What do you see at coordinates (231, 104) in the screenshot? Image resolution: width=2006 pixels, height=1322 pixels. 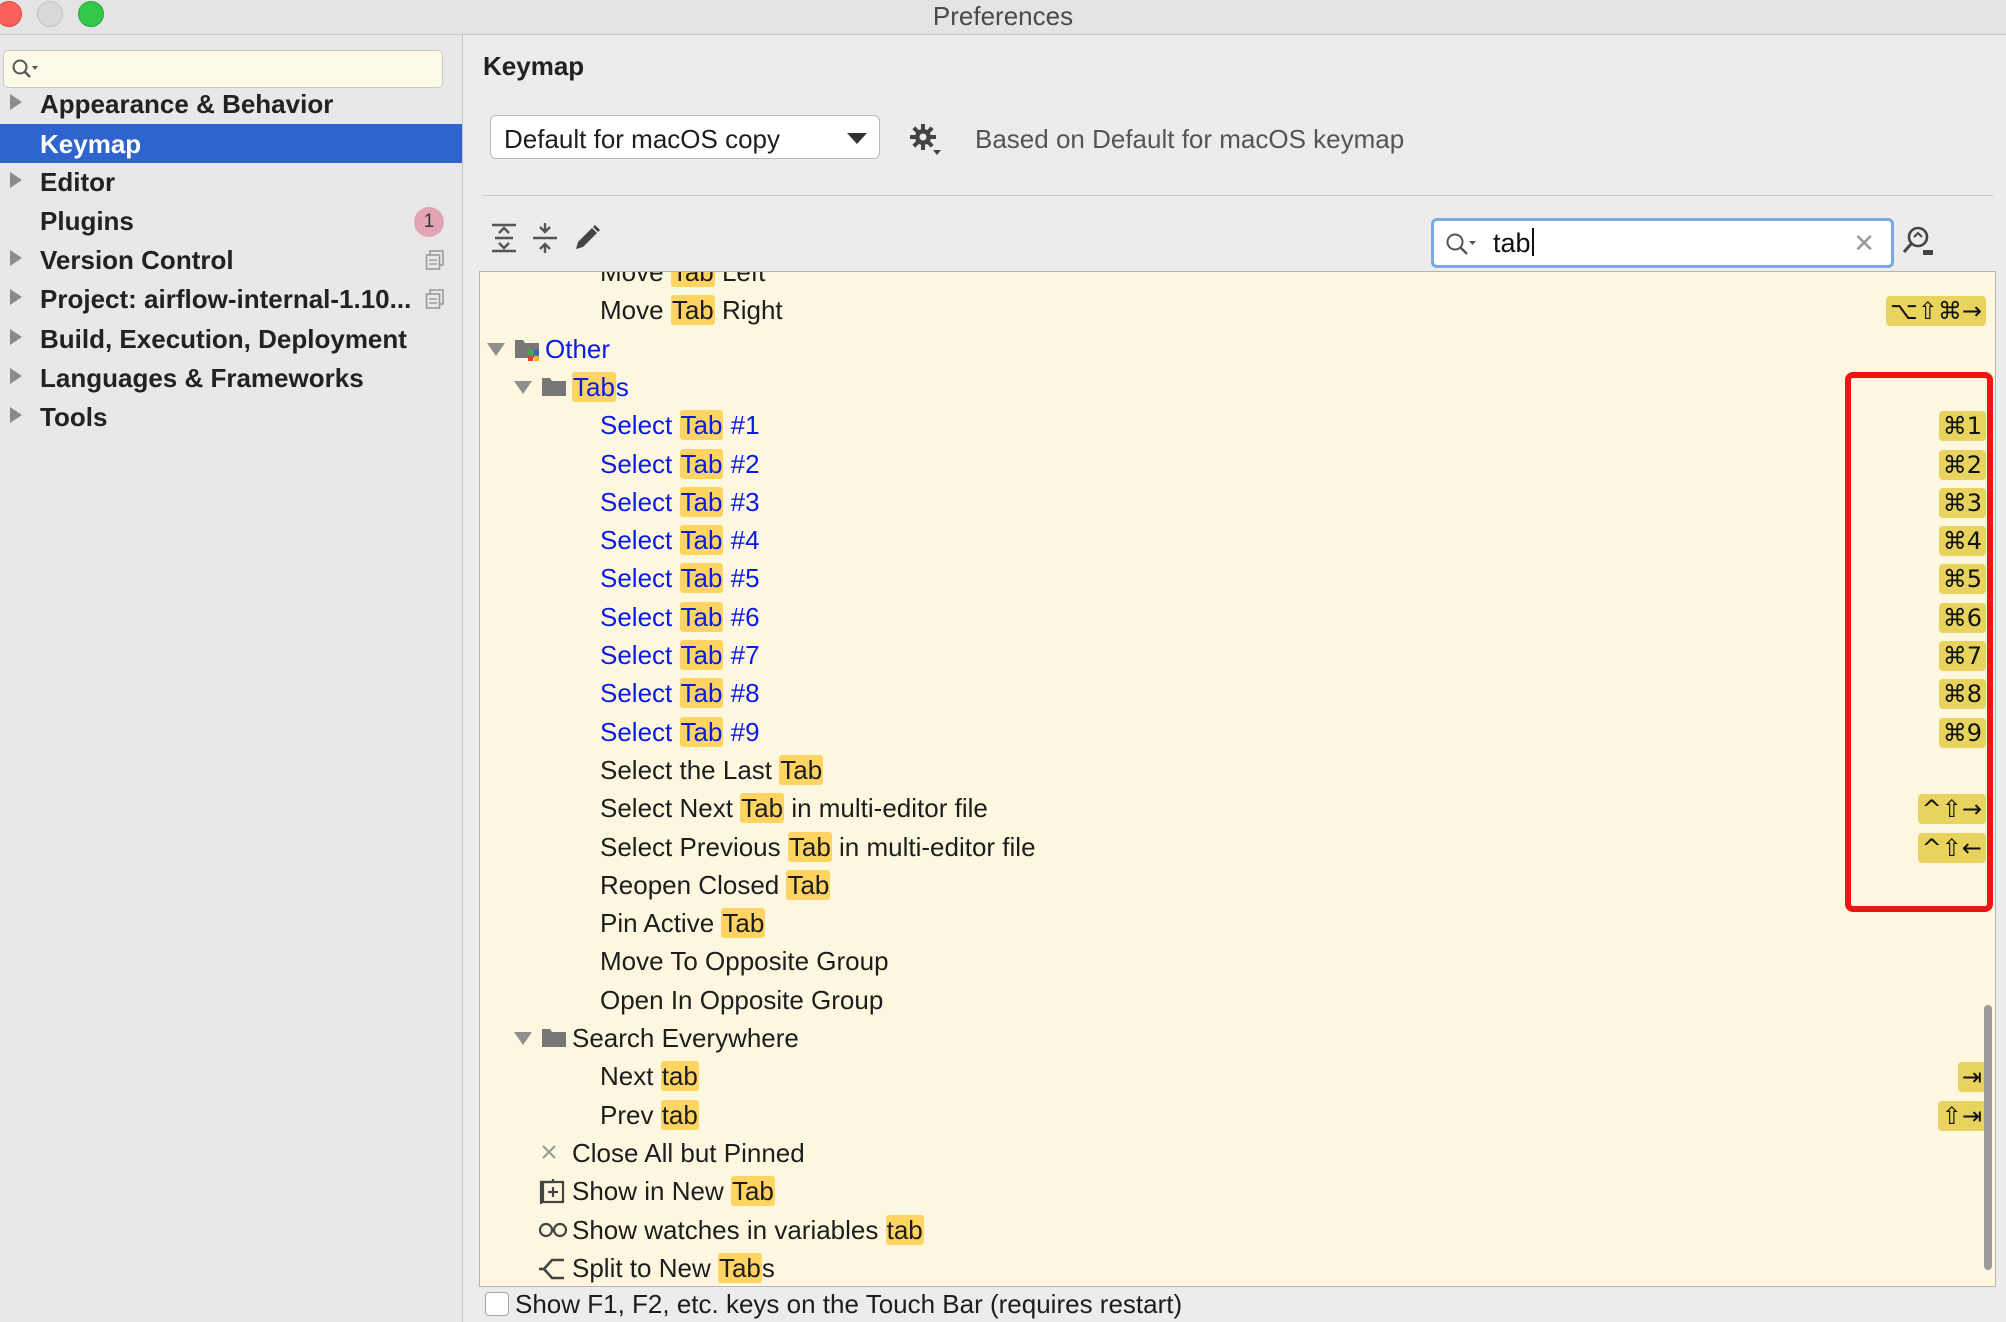 I see `sidebar-item-appearance-behavior: Appearance & Behavior` at bounding box center [231, 104].